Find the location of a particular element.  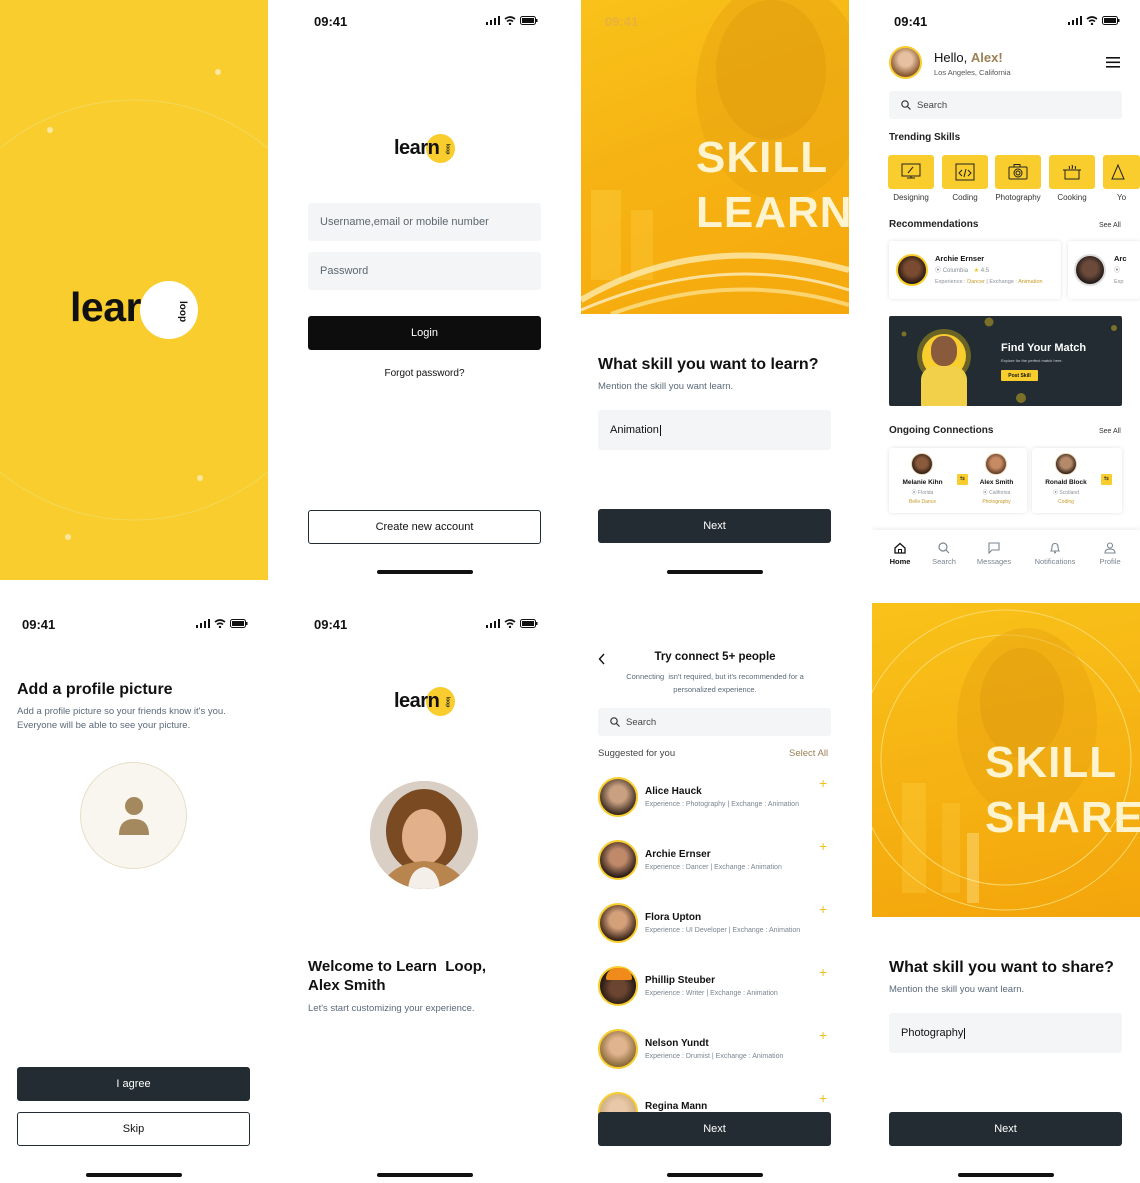

person-avatar is located at coordinates (618, 1049).